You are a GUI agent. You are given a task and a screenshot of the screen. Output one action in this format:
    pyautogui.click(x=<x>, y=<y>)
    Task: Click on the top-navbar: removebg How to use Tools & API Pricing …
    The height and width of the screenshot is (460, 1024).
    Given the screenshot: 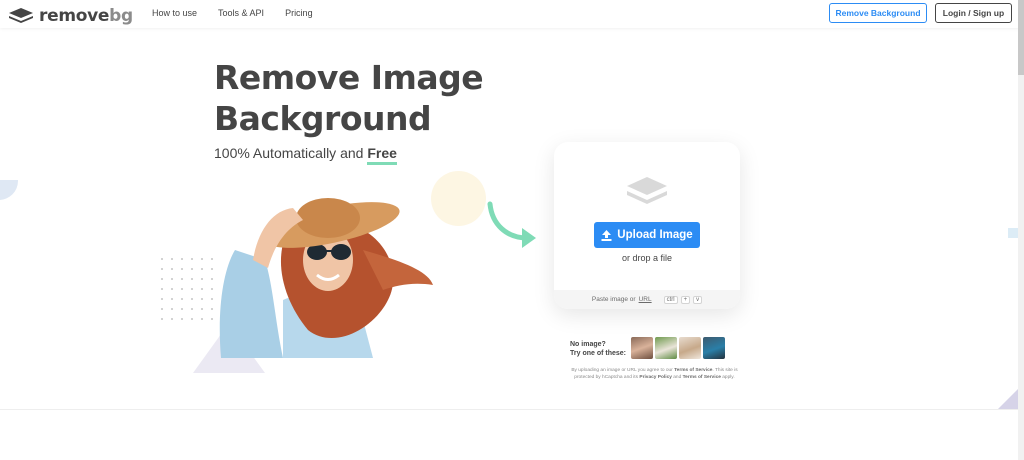 What is the action you would take?
    pyautogui.click(x=512, y=14)
    